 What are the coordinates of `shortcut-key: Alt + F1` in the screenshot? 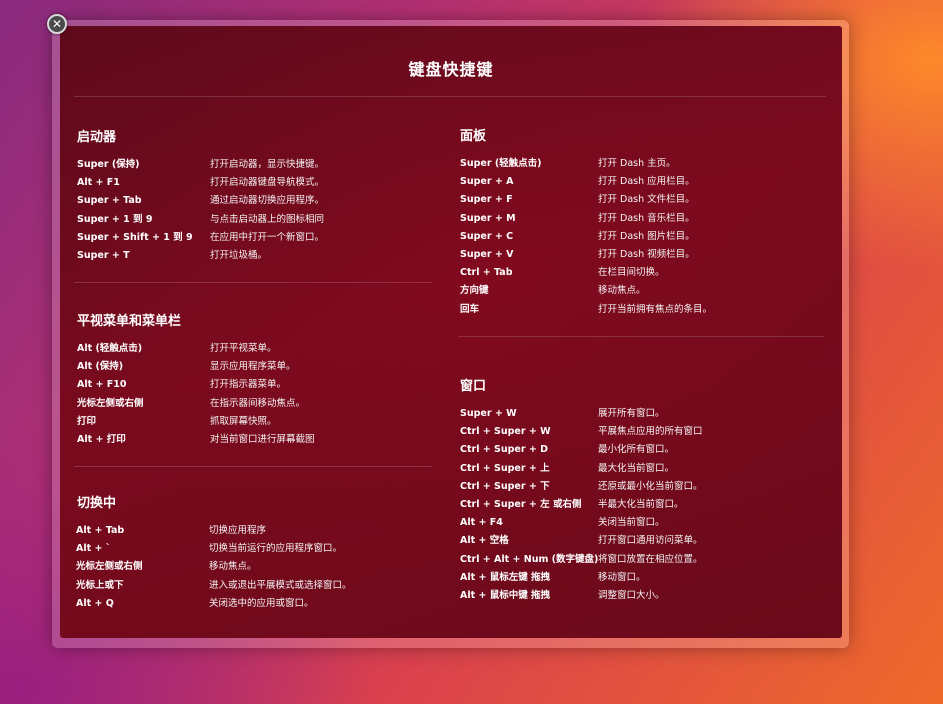 It's located at (98, 183).